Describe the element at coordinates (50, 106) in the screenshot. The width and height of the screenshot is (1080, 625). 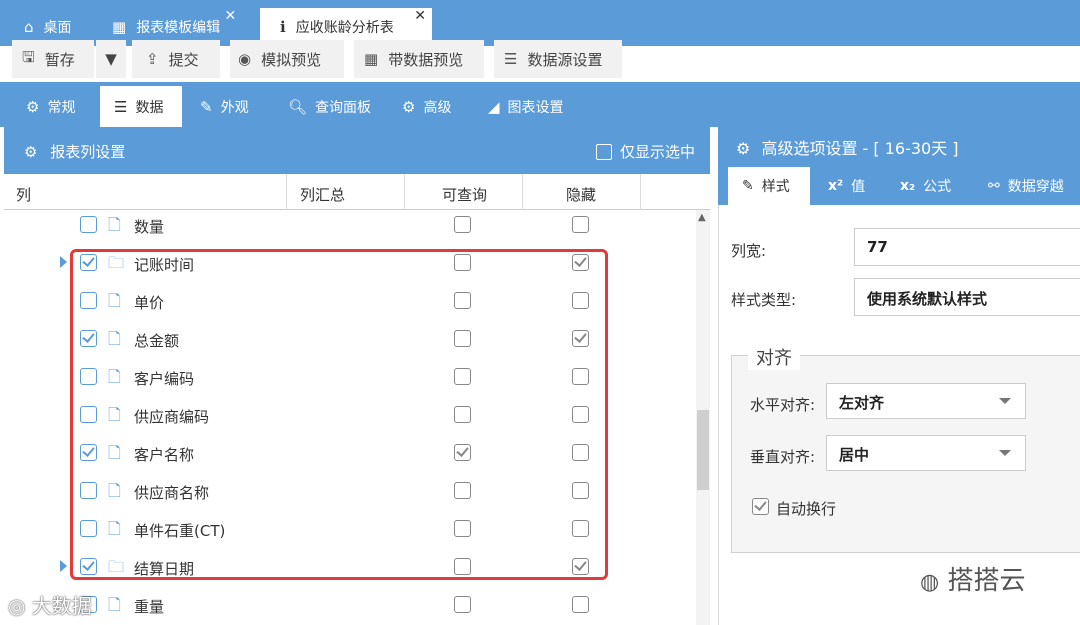
I see `tab-general: ⚙ 常规` at that location.